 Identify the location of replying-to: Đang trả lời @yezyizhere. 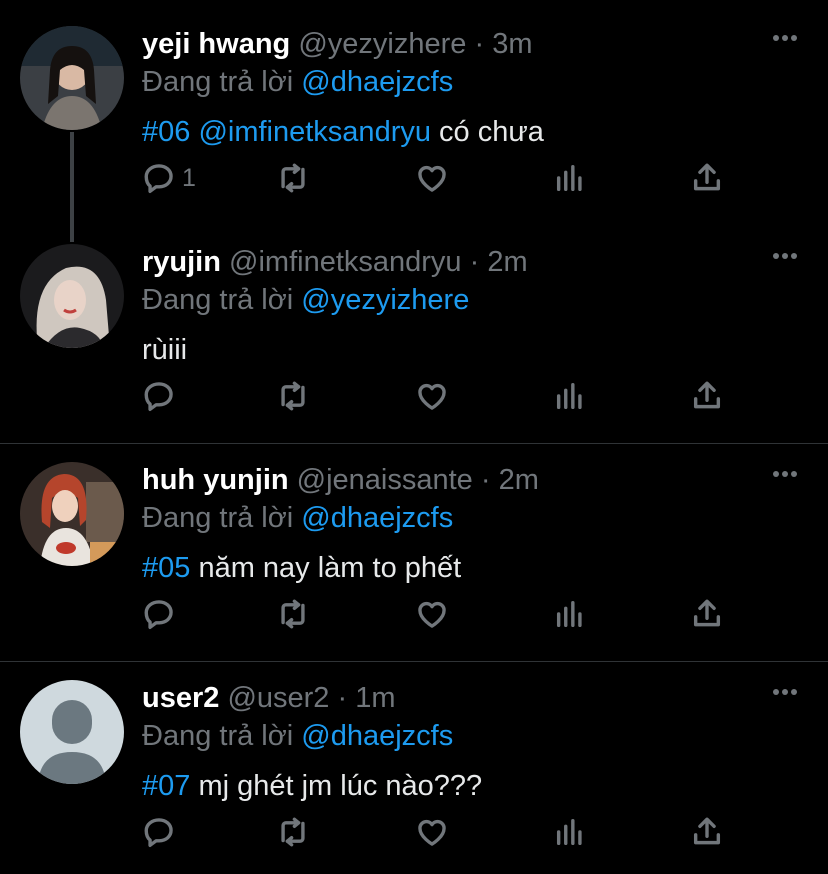
(305, 300).